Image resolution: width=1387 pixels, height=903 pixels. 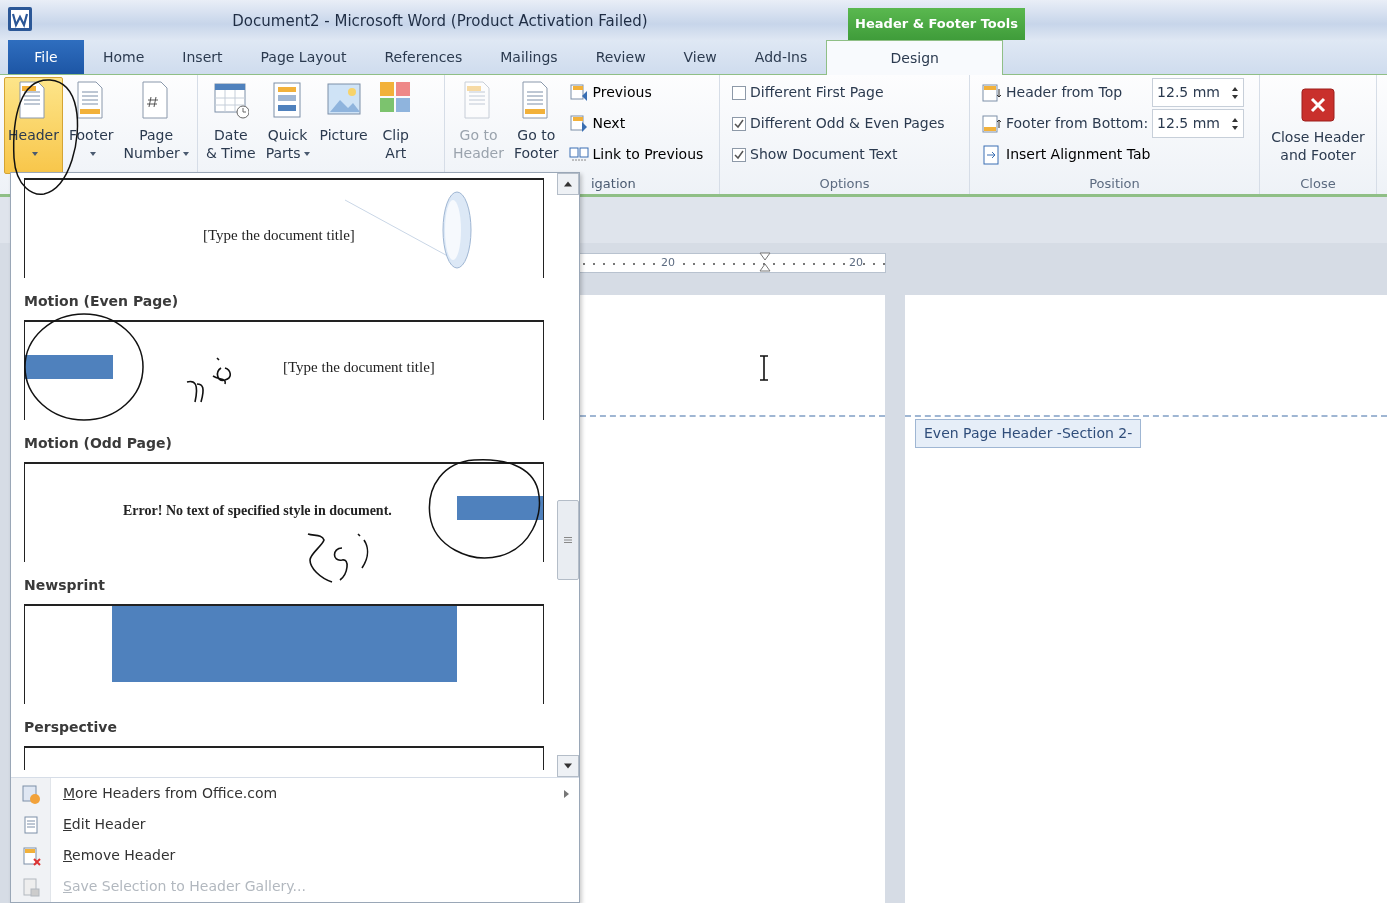 I want to click on ribbon-button: Date & Time, so click(x=231, y=125).